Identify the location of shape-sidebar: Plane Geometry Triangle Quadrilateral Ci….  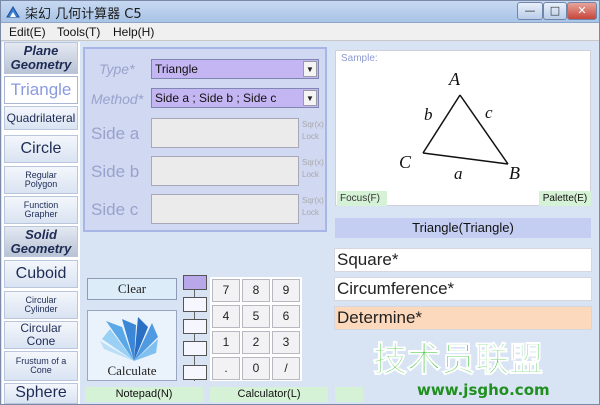
(41, 223).